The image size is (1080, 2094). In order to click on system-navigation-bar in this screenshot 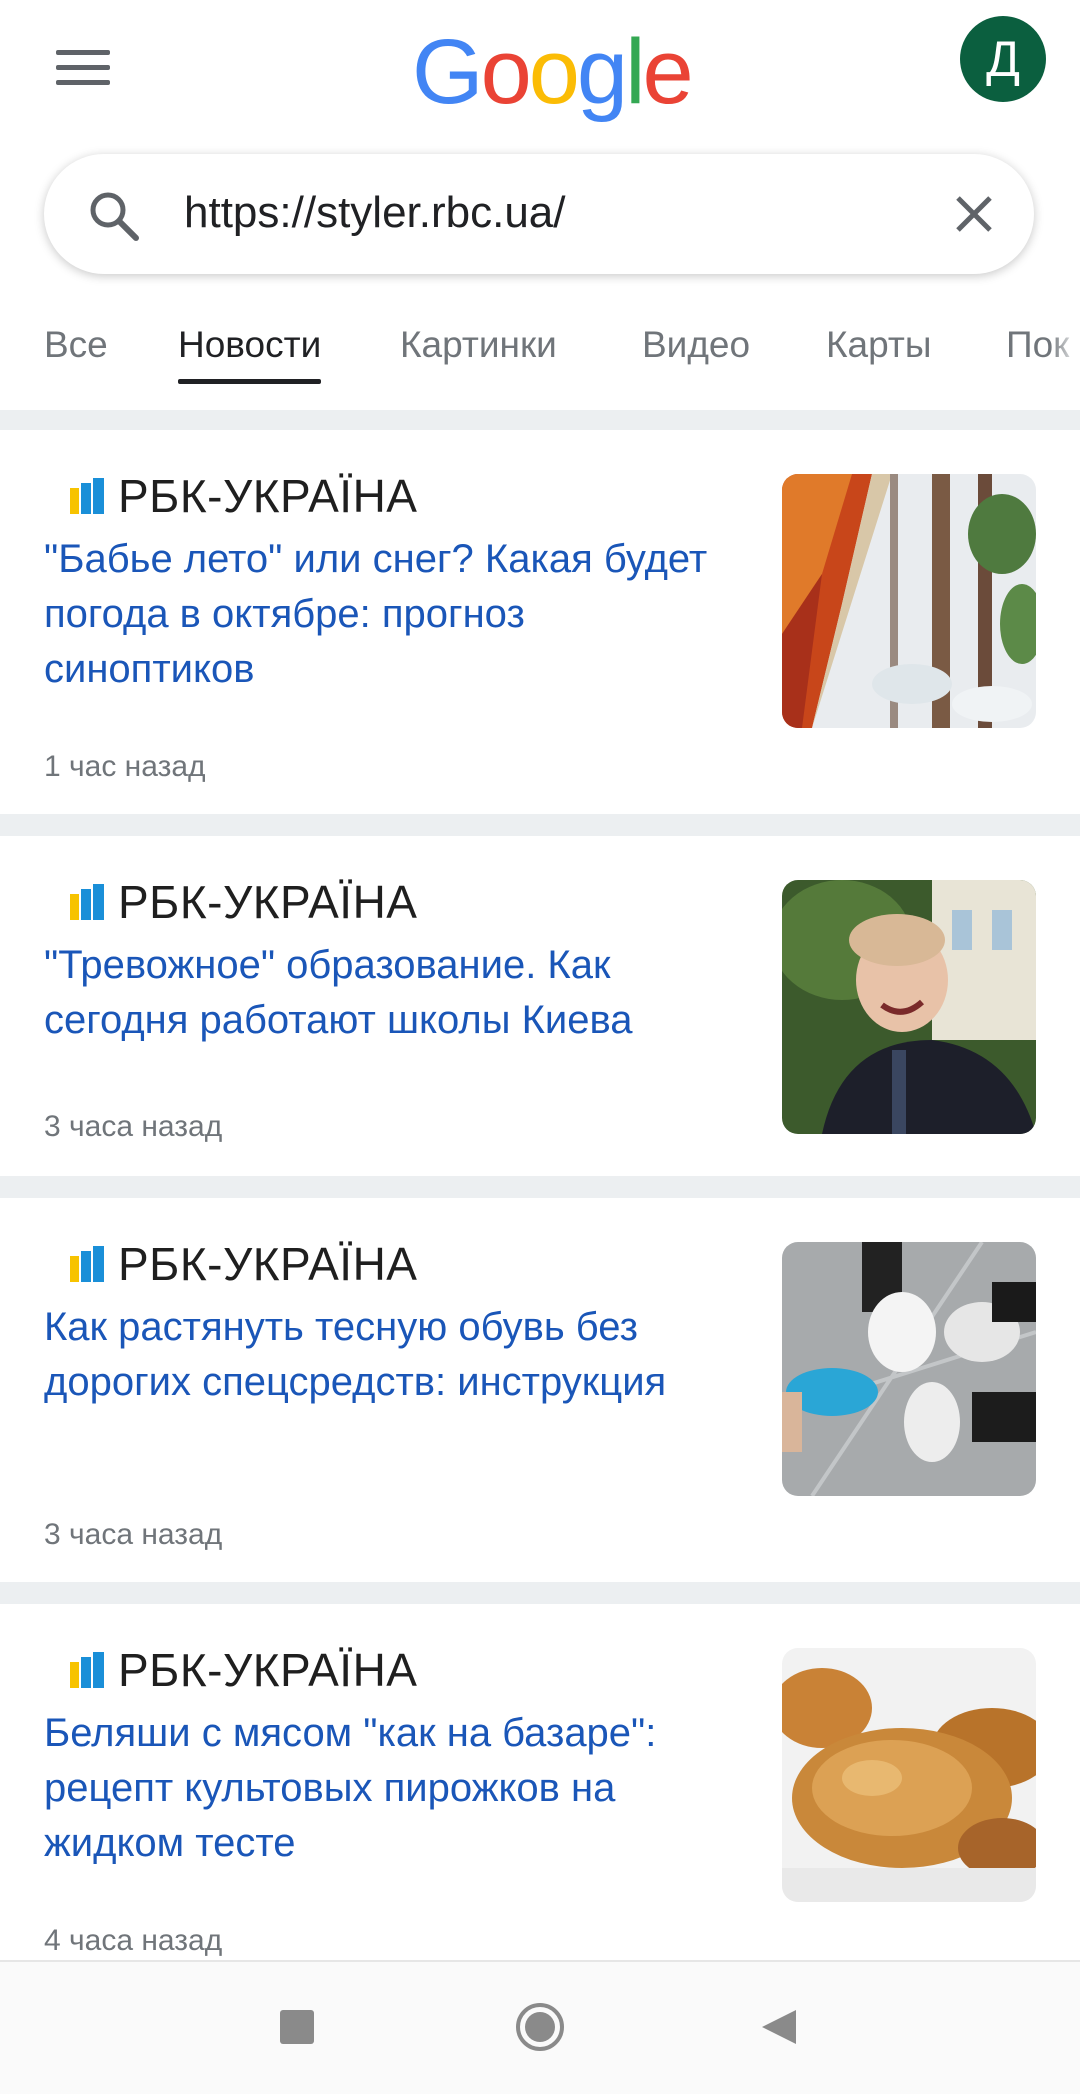, I will do `click(540, 2027)`.